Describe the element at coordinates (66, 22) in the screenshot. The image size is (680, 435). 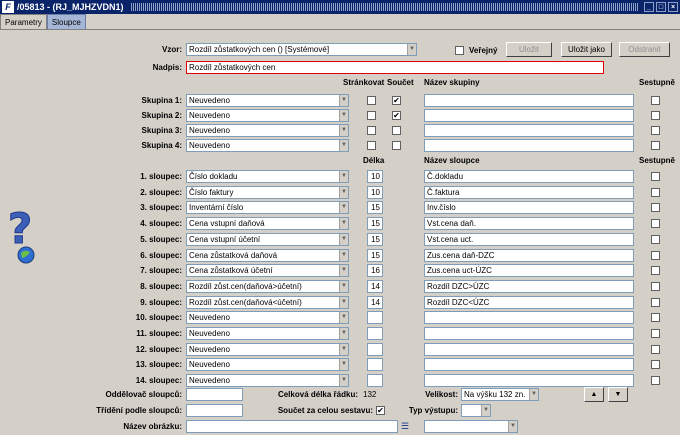
I see `tab-sloupce: Sloupce` at that location.